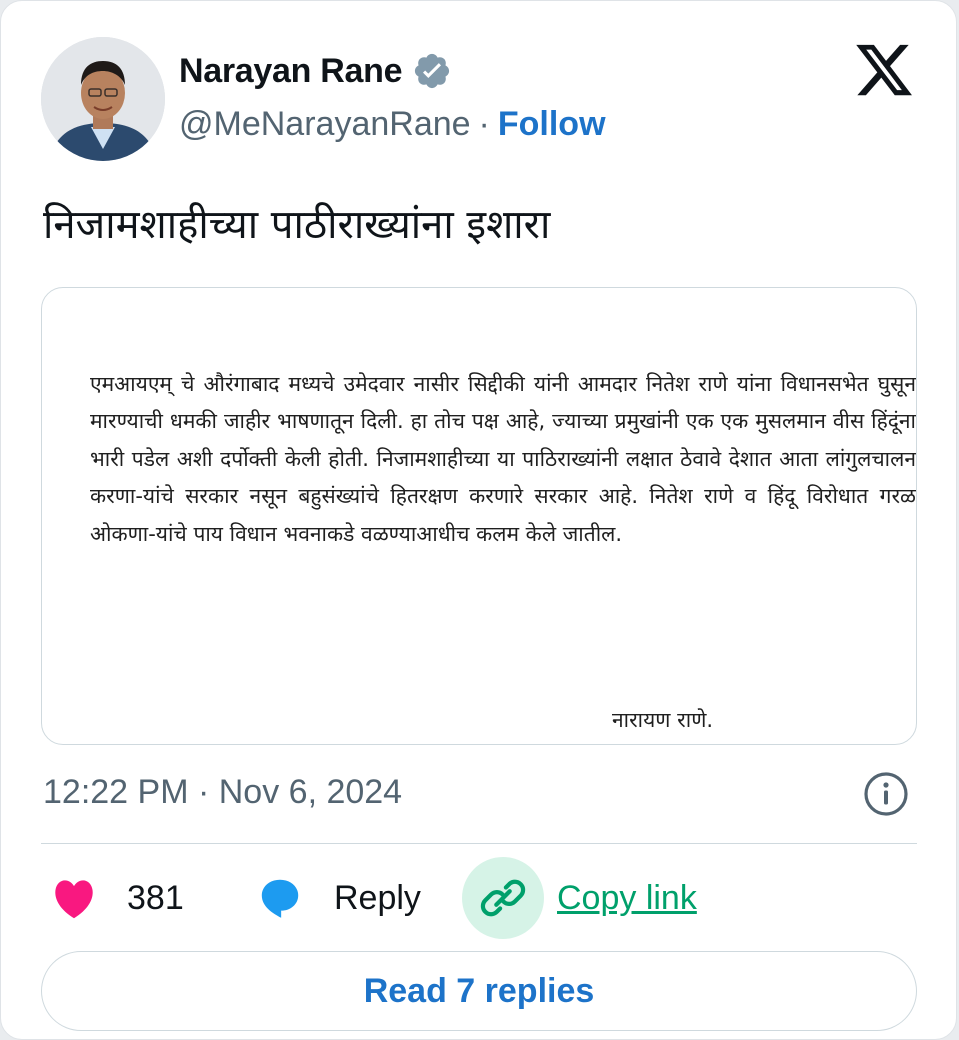 The width and height of the screenshot is (959, 1040). Describe the element at coordinates (280, 898) in the screenshot. I see `reply-bubble-icon` at that location.